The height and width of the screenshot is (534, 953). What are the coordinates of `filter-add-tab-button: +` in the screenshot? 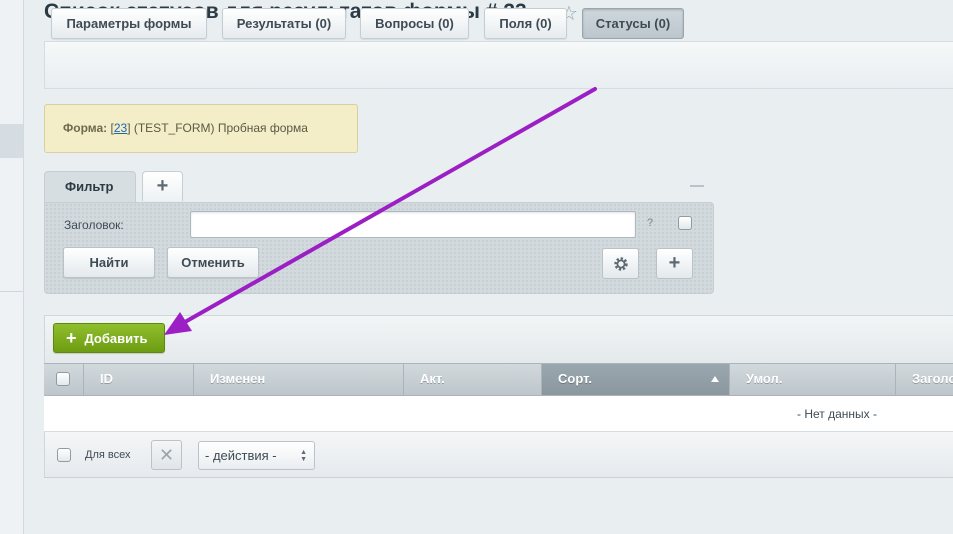 It's located at (162, 186).